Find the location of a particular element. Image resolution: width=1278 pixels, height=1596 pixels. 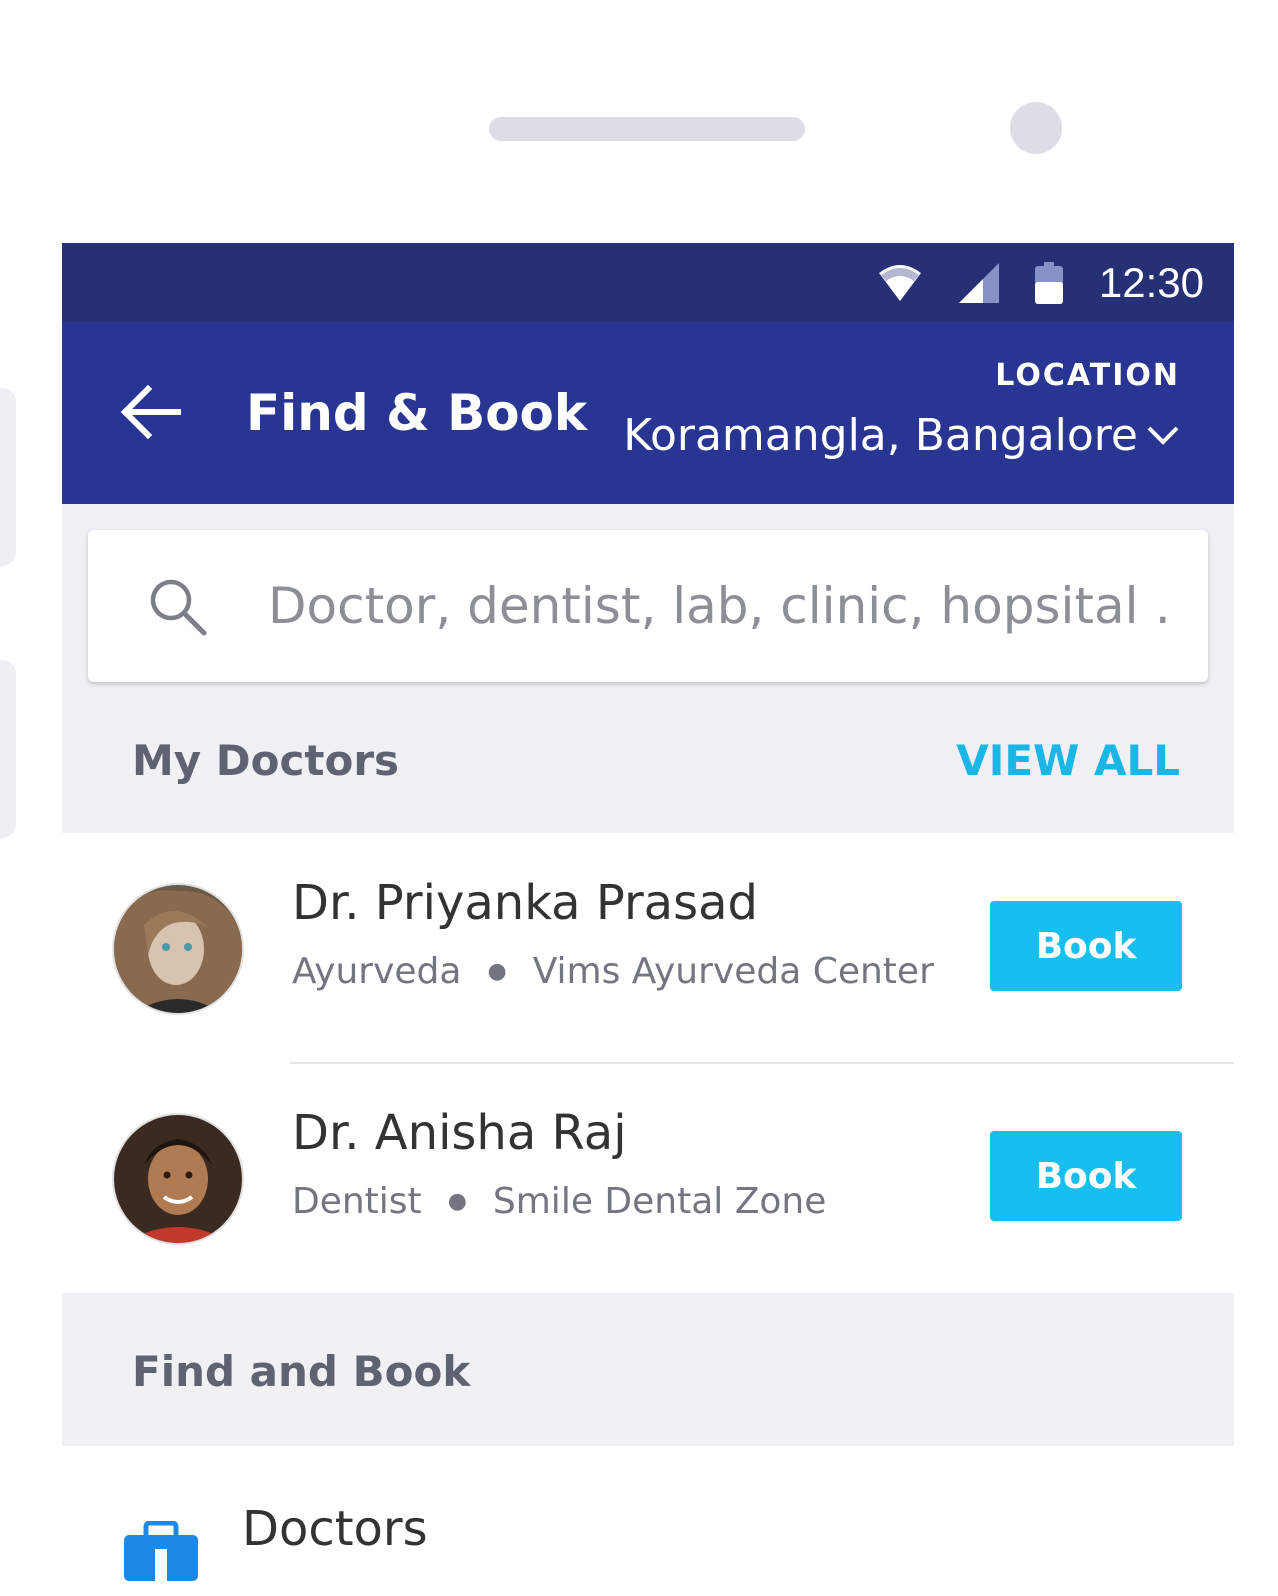

battery-icon is located at coordinates (1048, 282).